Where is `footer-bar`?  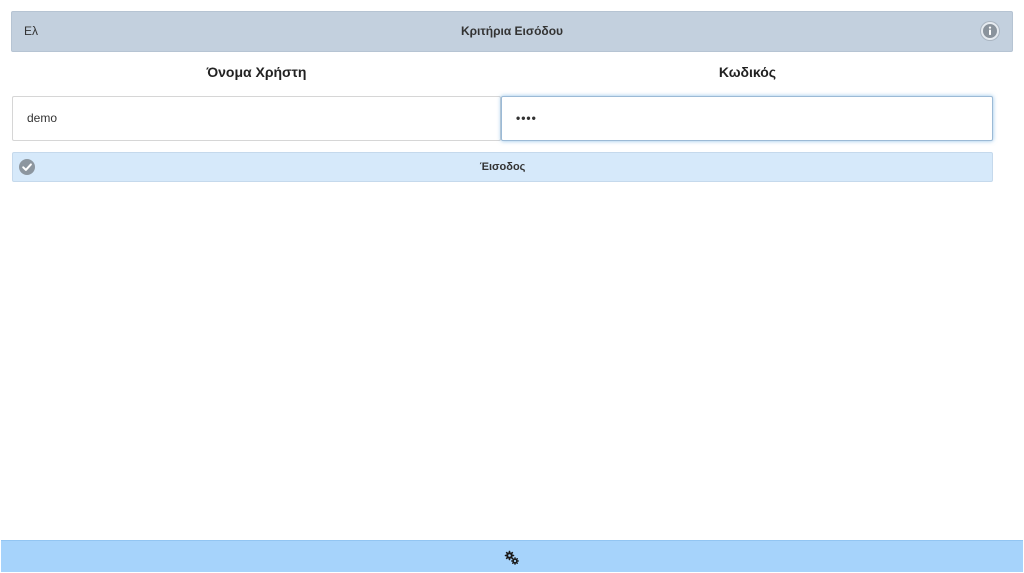 footer-bar is located at coordinates (512, 556).